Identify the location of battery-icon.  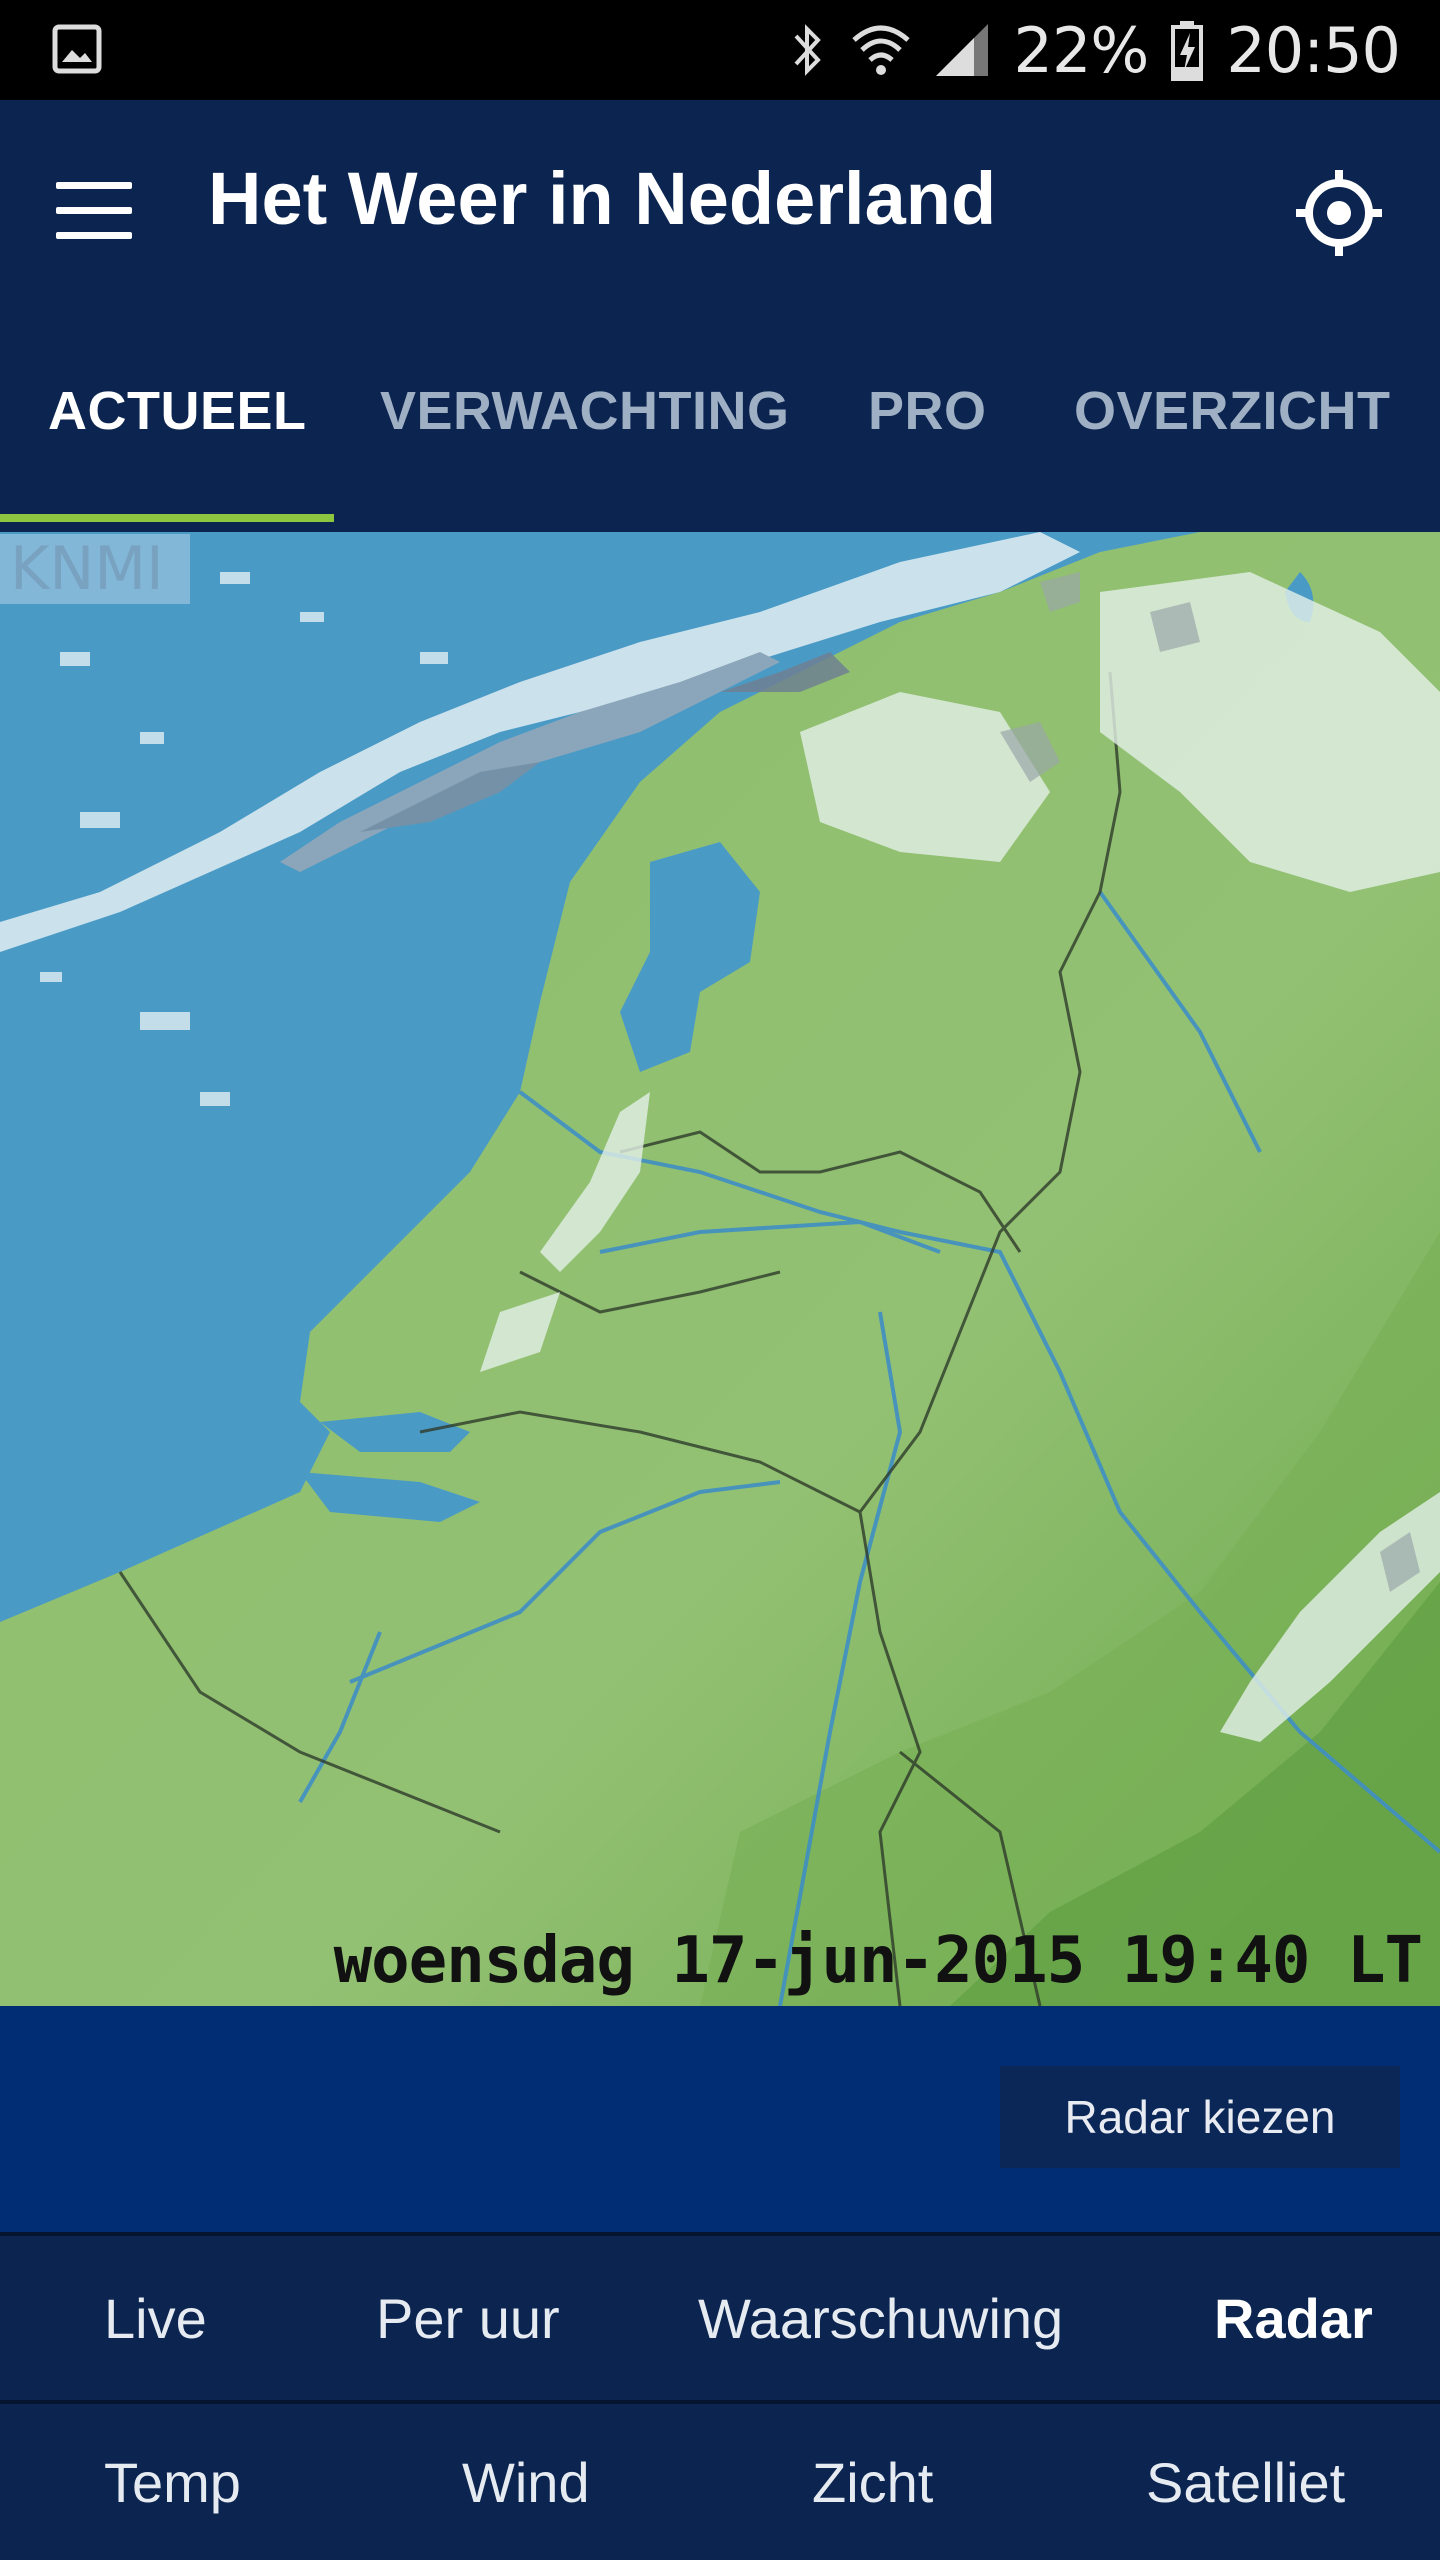
(1187, 50).